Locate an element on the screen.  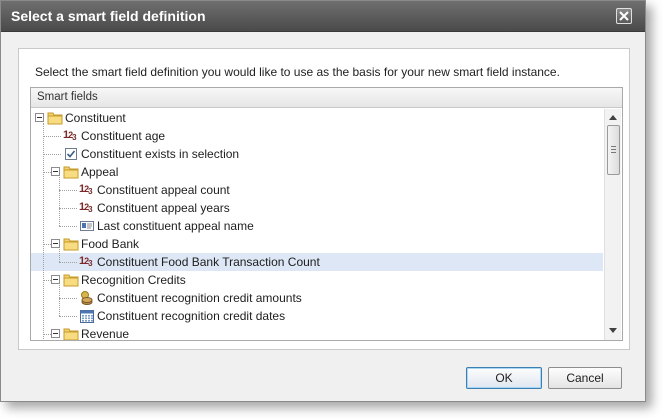
tree-item-label: Recognition Credits is located at coordinates (133, 280).